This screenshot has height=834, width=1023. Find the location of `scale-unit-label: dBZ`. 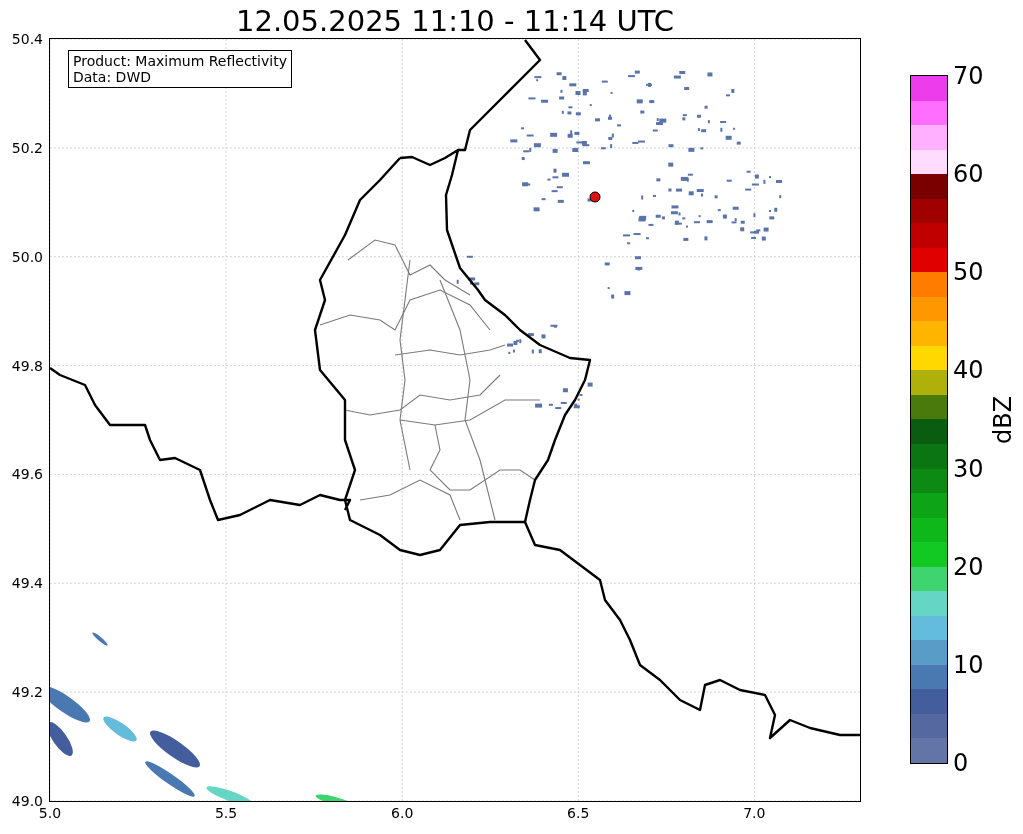

scale-unit-label: dBZ is located at coordinates (1003, 420).